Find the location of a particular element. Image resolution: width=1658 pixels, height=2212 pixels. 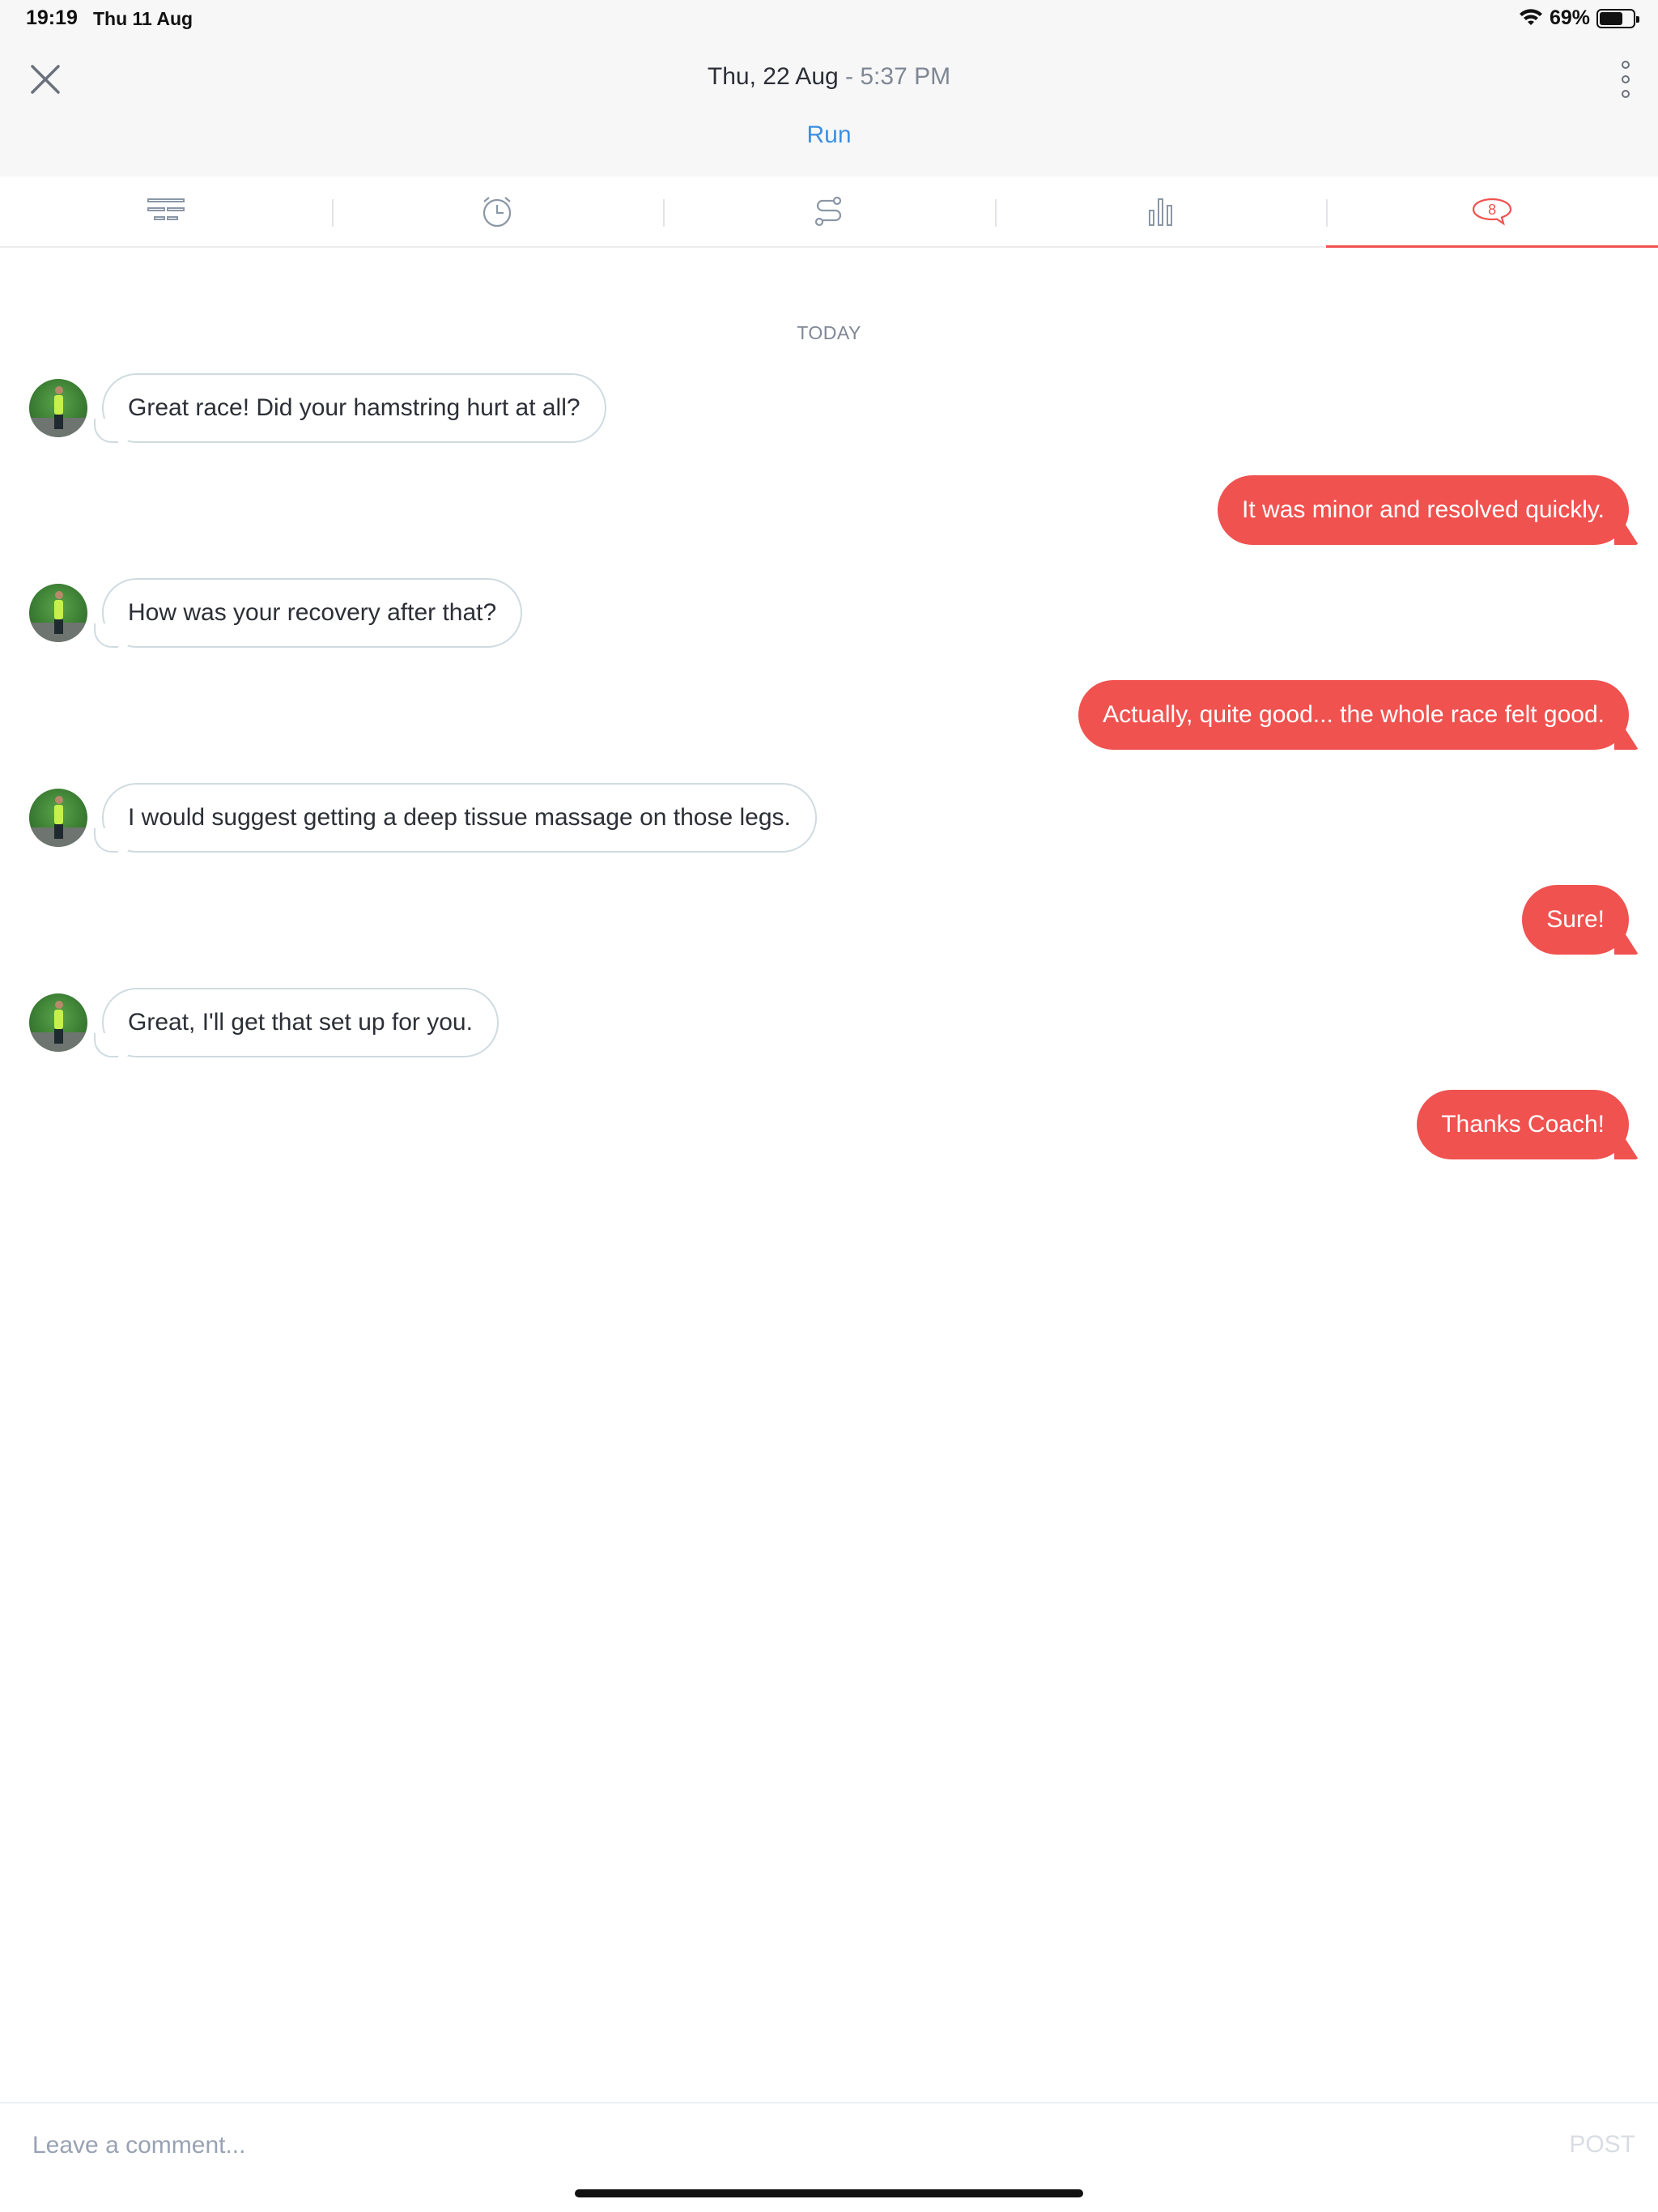

route-icon is located at coordinates (828, 211).